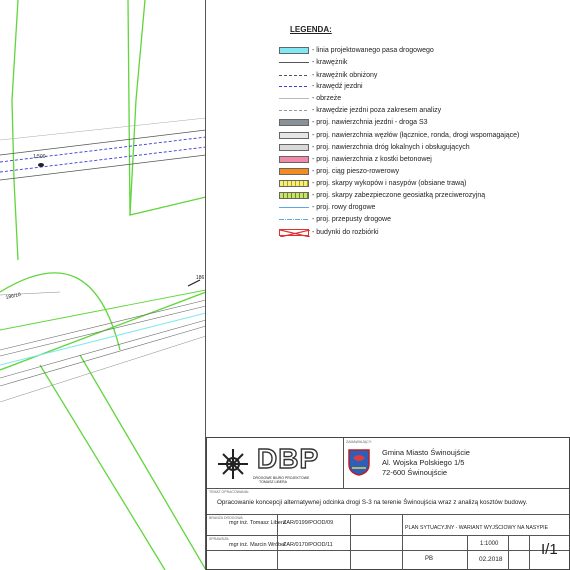 The height and width of the screenshot is (570, 570). Describe the element at coordinates (426, 452) in the screenshot. I see `client-name: Gmina Miasto Świnoujście` at that location.